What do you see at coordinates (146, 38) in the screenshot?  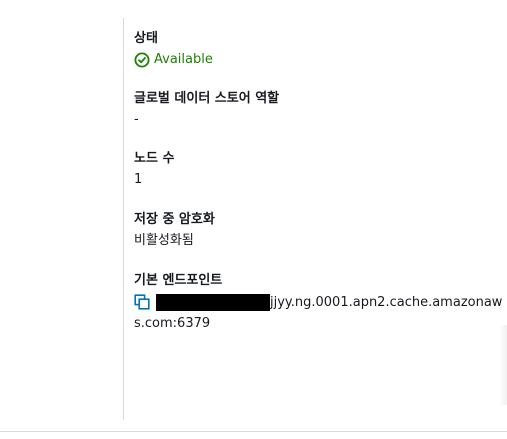 I see `status-label: 상태` at bounding box center [146, 38].